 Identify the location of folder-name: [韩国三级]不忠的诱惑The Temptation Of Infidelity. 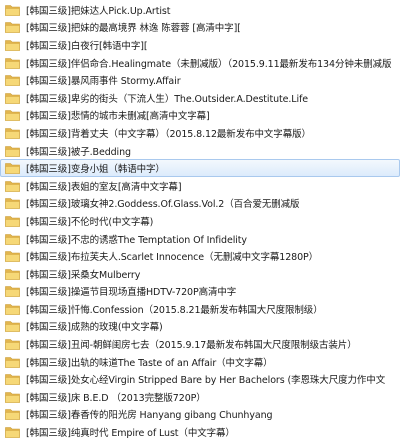
(136, 240).